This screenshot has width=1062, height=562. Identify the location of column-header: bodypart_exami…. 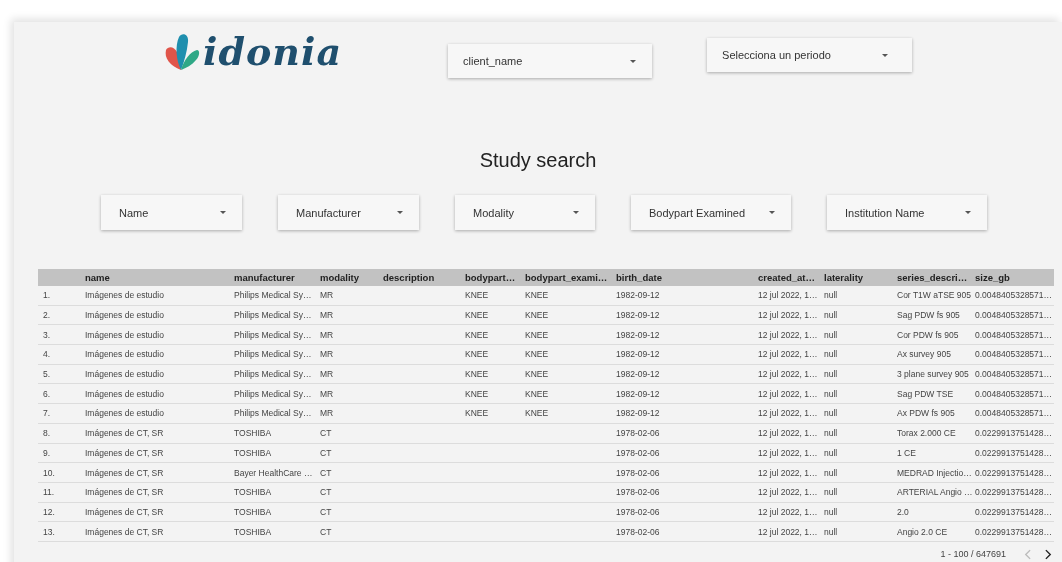
(565, 277).